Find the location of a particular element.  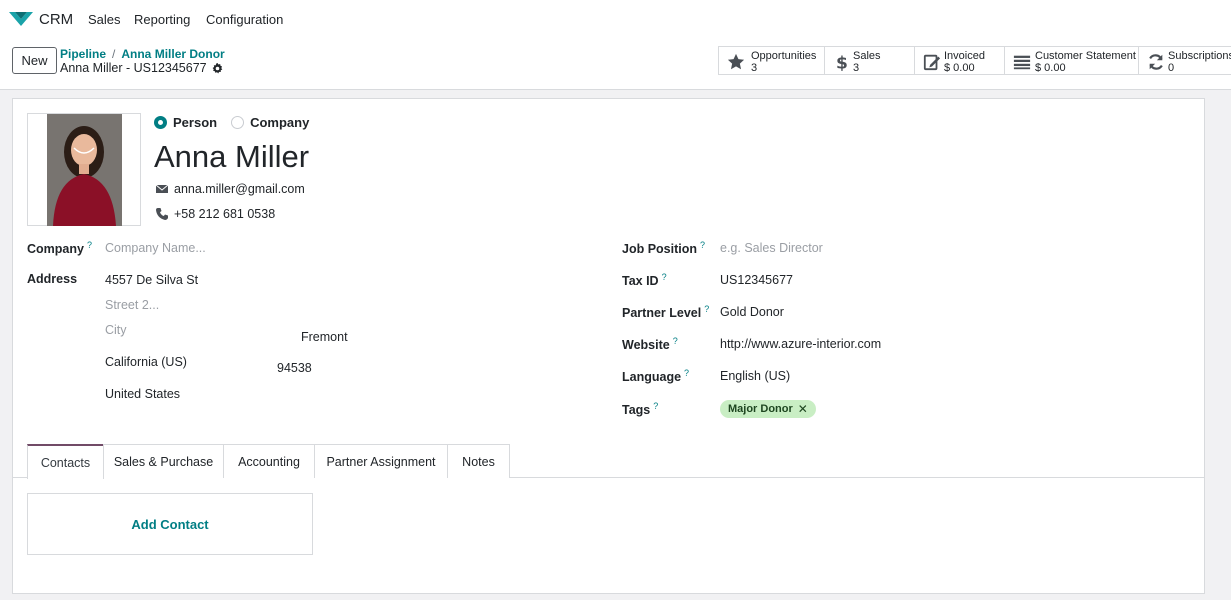

stat-label: Customer Statement is located at coordinates (1085, 56).